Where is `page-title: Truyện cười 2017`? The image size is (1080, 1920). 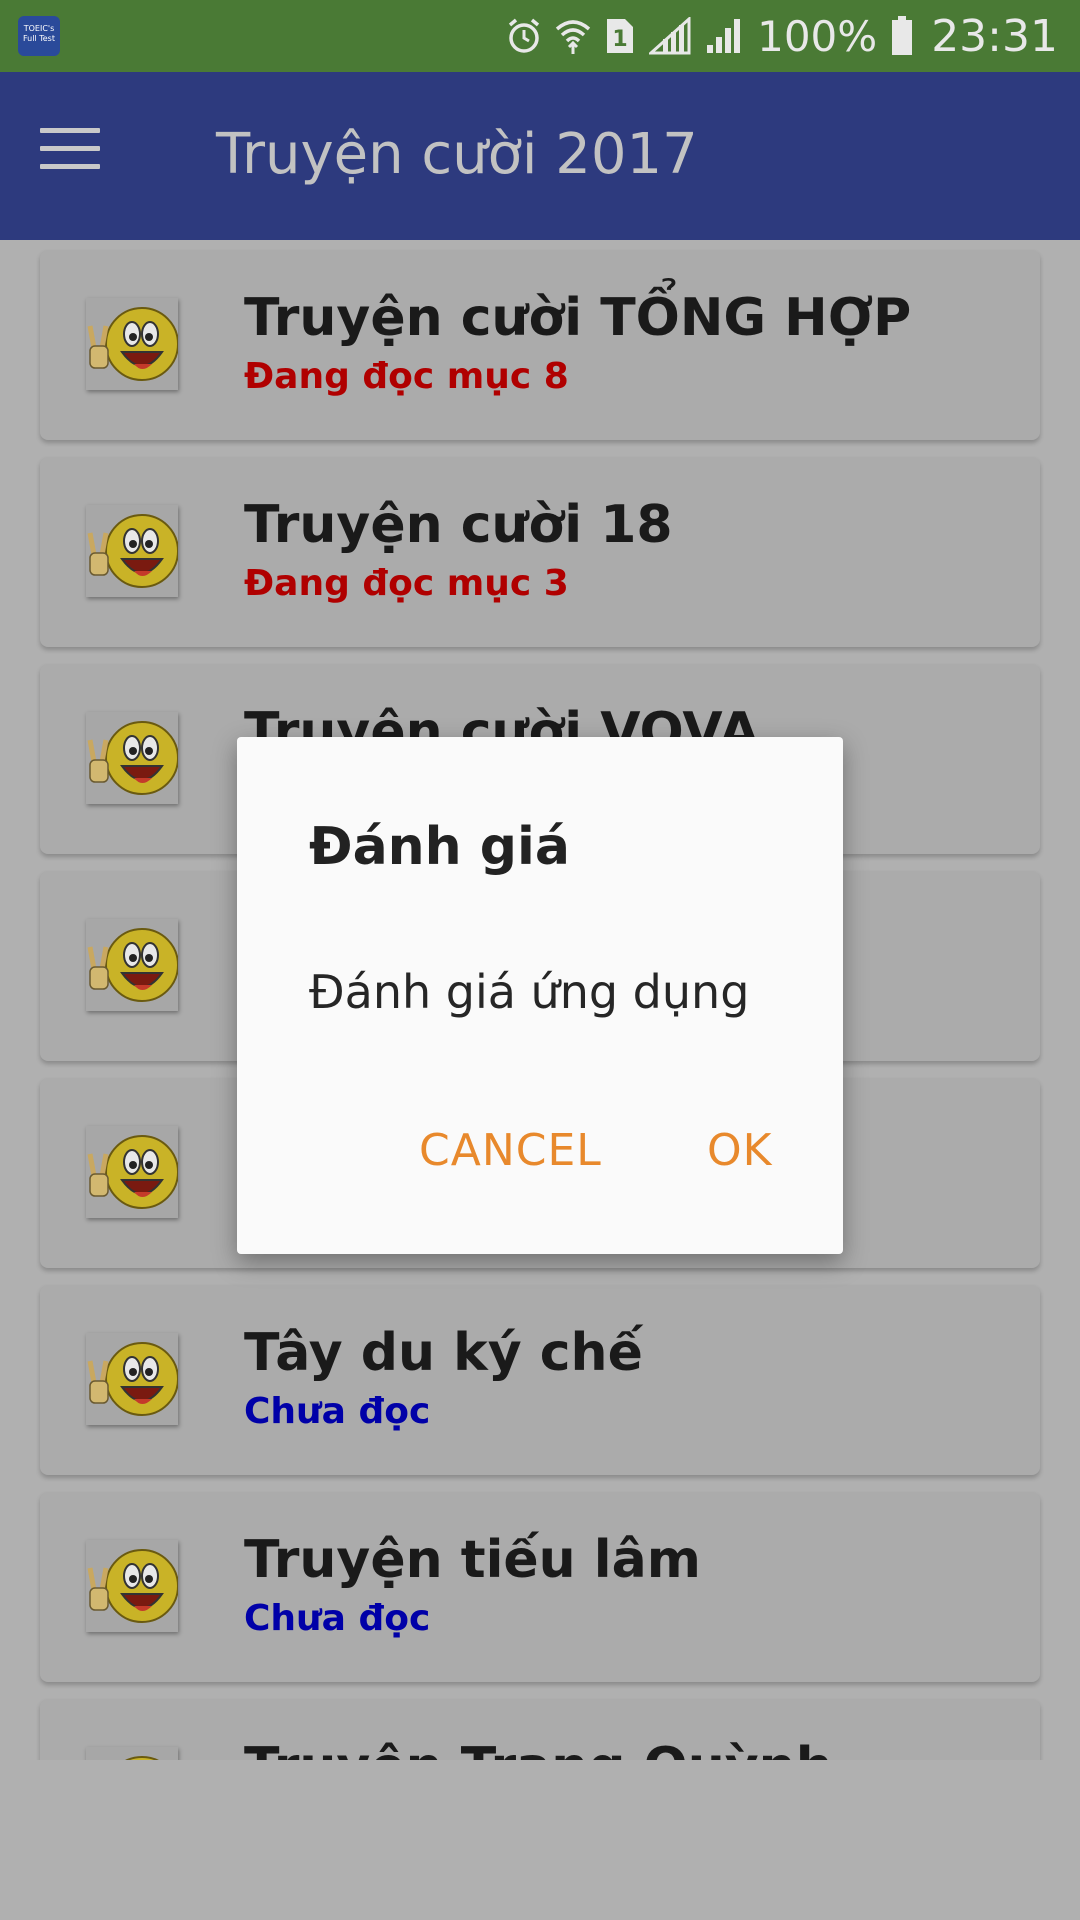 page-title: Truyện cười 2017 is located at coordinates (457, 154).